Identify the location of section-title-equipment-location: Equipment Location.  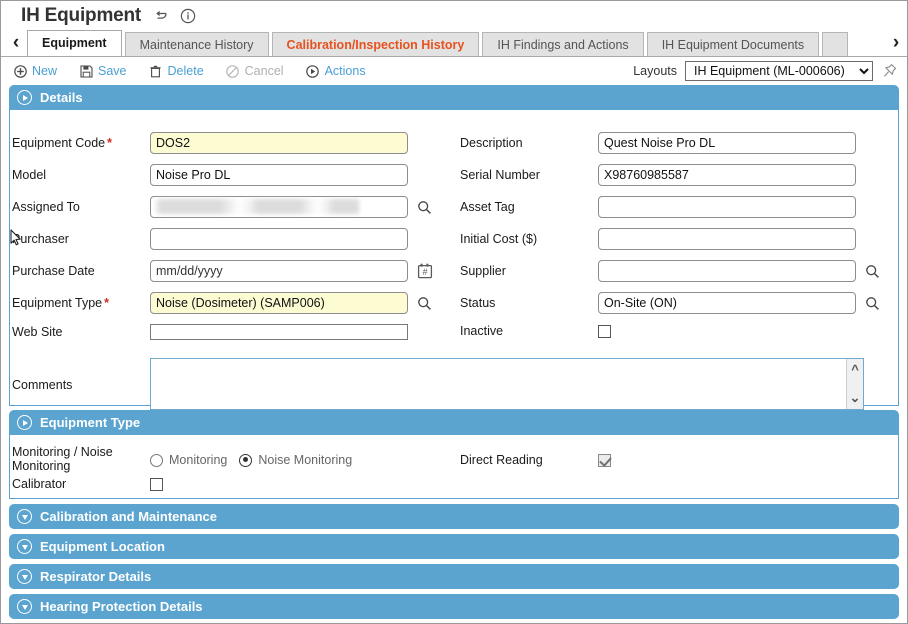
(102, 546).